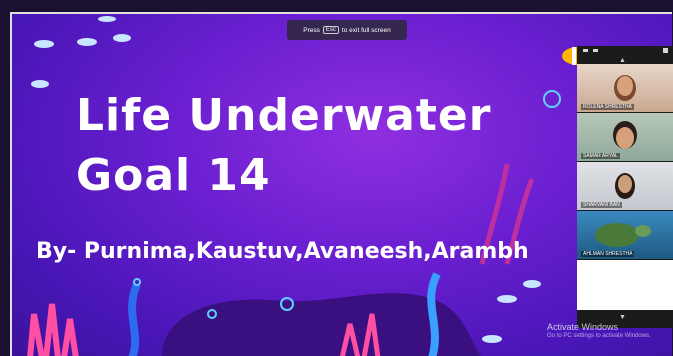 Image resolution: width=673 pixels, height=356 pixels. What do you see at coordinates (134, 319) in the screenshot?
I see `seaweed` at bounding box center [134, 319].